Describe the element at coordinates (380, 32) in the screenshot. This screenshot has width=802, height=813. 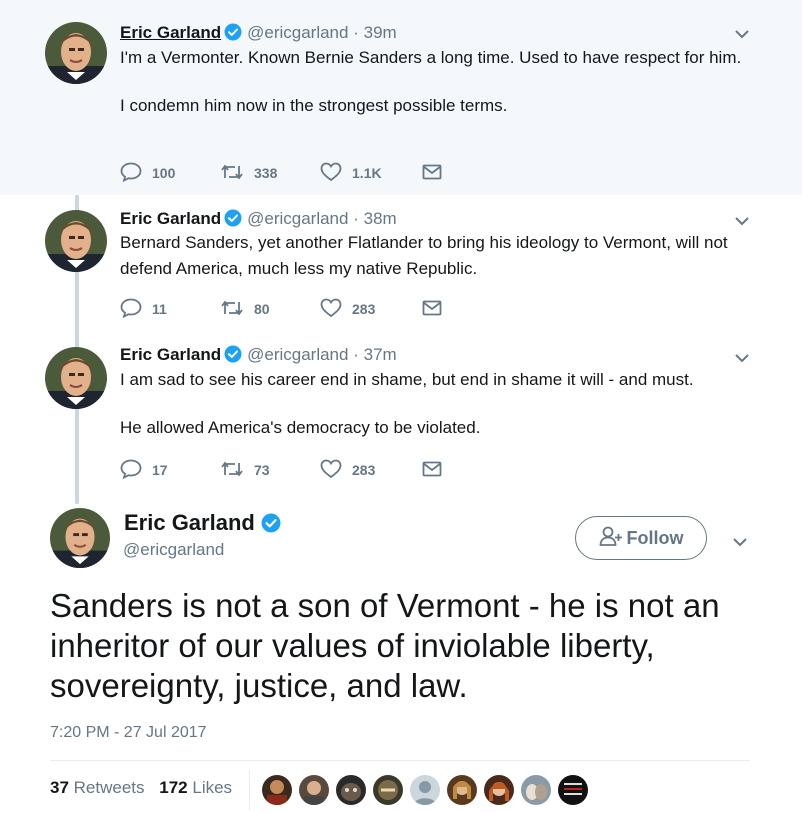
I see `tweet-timestamp: 39m` at that location.